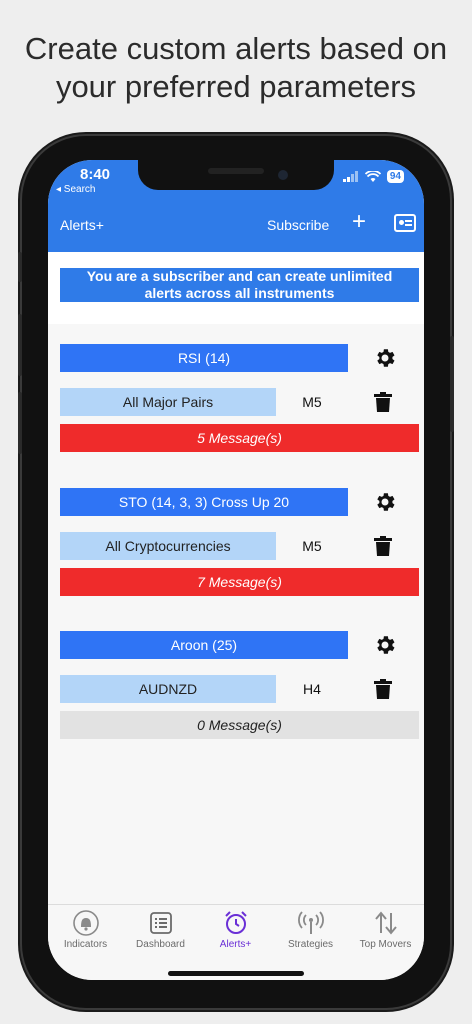 This screenshot has height=1024, width=472. I want to click on status-icons: 94, so click(373, 176).